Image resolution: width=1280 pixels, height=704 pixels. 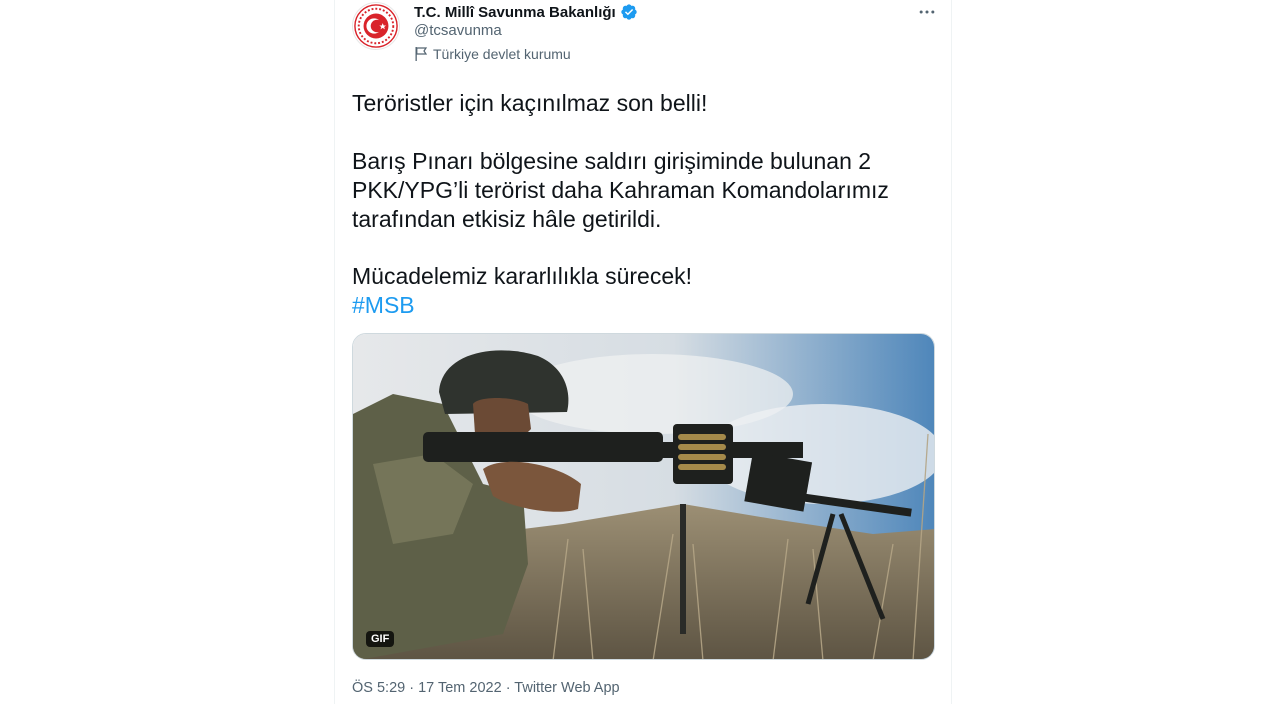 I want to click on gif-badge: GIF, so click(x=380, y=639).